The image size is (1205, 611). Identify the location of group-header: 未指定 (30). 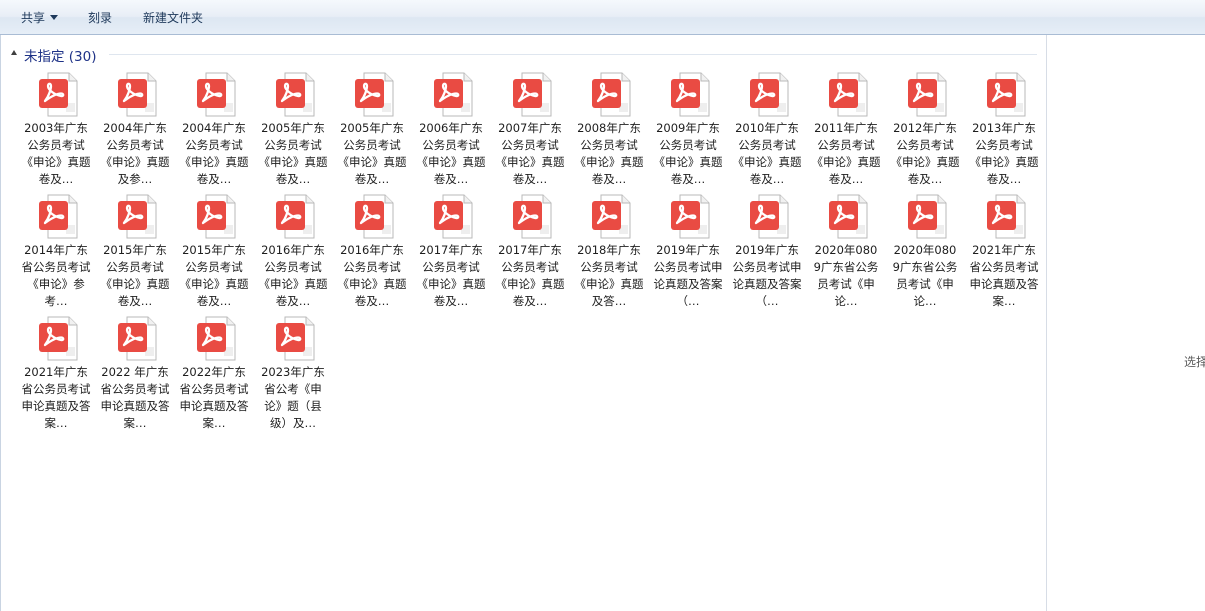
(524, 54).